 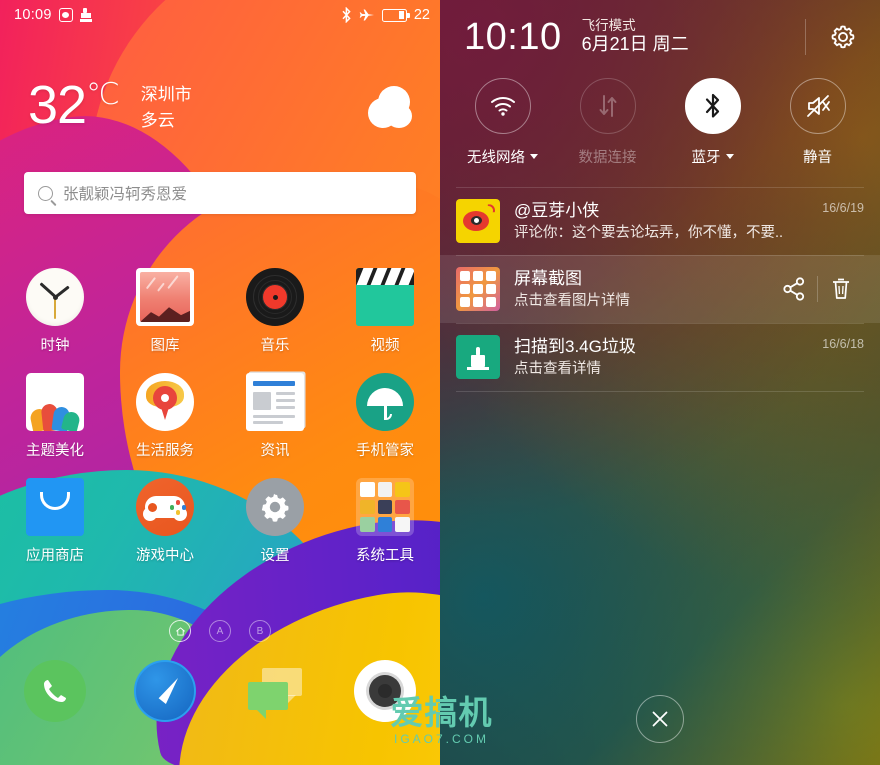 I want to click on battery-percent: 22, so click(x=421, y=15).